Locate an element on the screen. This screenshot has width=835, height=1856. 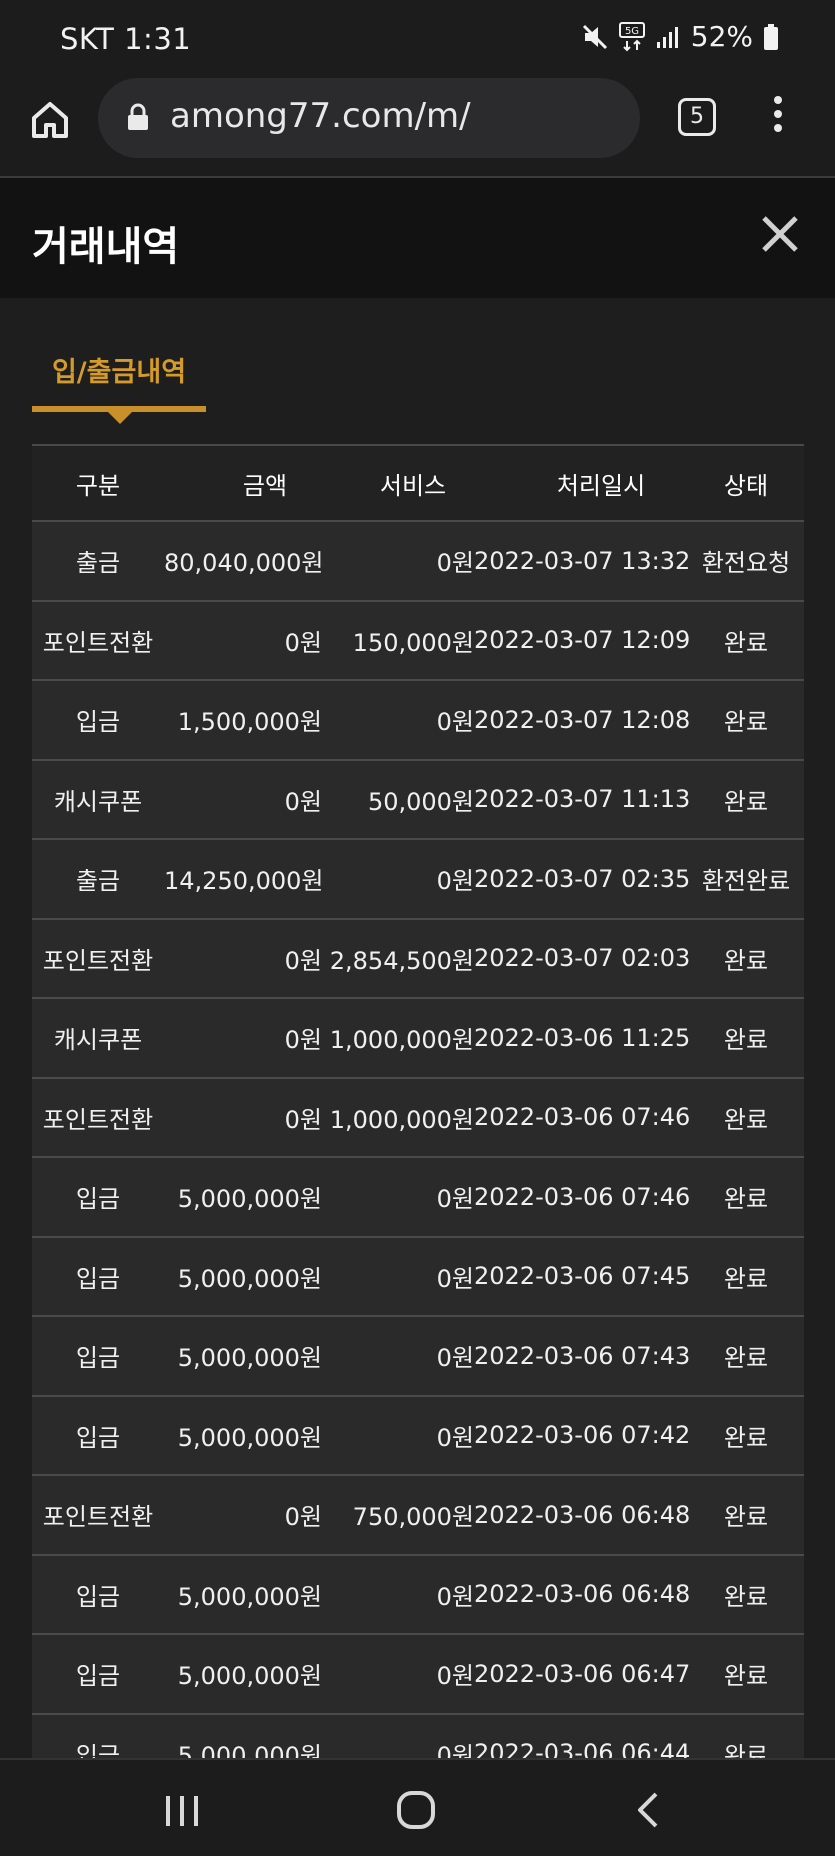
tab-caret-icon is located at coordinates (120, 418).